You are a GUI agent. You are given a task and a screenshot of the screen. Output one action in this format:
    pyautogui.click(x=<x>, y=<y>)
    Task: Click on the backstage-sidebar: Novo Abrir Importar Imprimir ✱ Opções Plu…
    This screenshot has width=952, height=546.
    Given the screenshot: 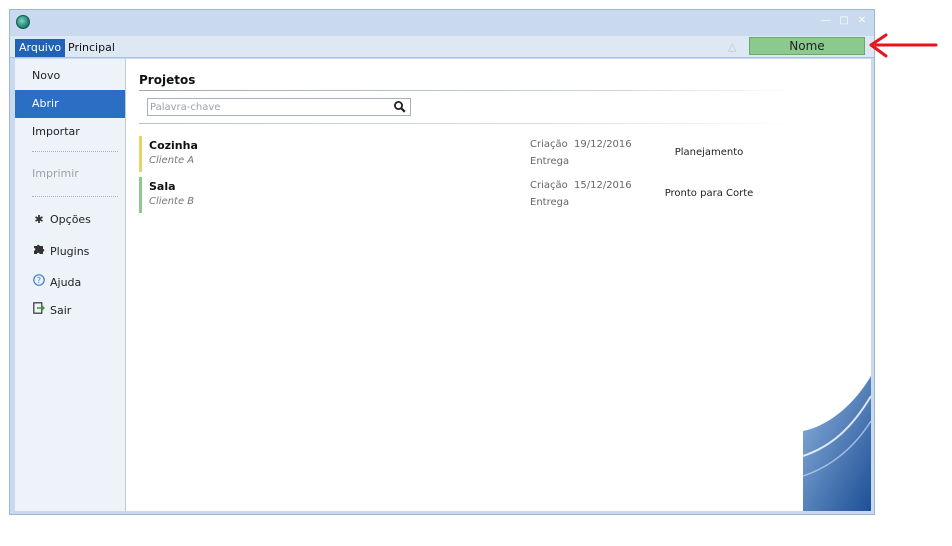 What is the action you would take?
    pyautogui.click(x=75, y=285)
    